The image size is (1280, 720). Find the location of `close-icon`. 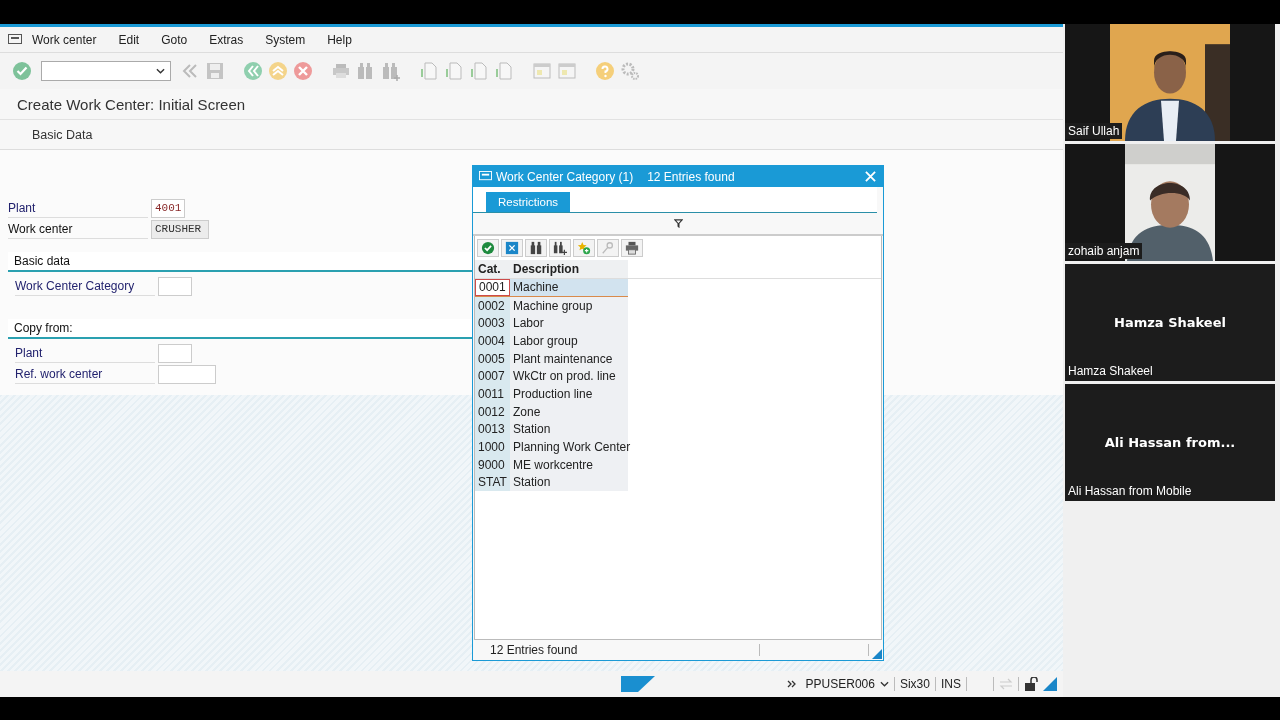

close-icon is located at coordinates (870, 176).